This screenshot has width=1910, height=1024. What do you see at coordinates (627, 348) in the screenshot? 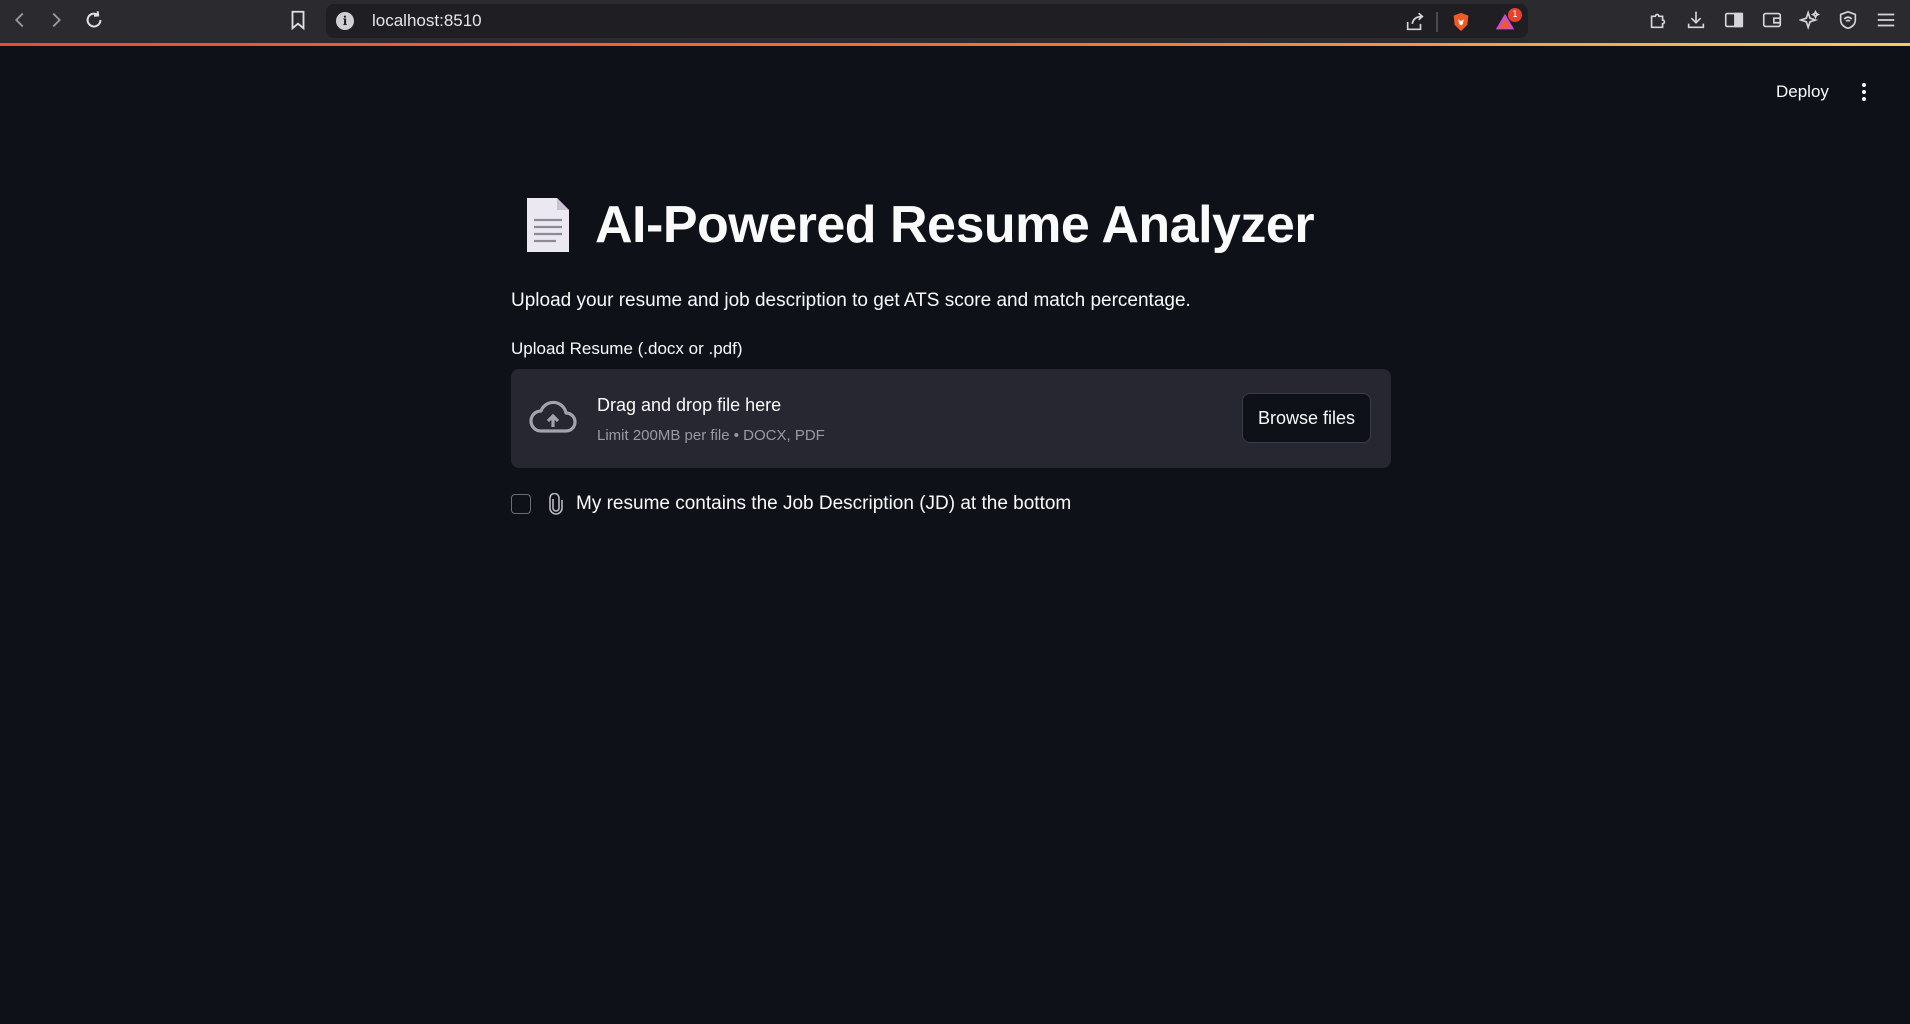
I see `upload-label: Upload Resume (.docx or .pdf)` at bounding box center [627, 348].